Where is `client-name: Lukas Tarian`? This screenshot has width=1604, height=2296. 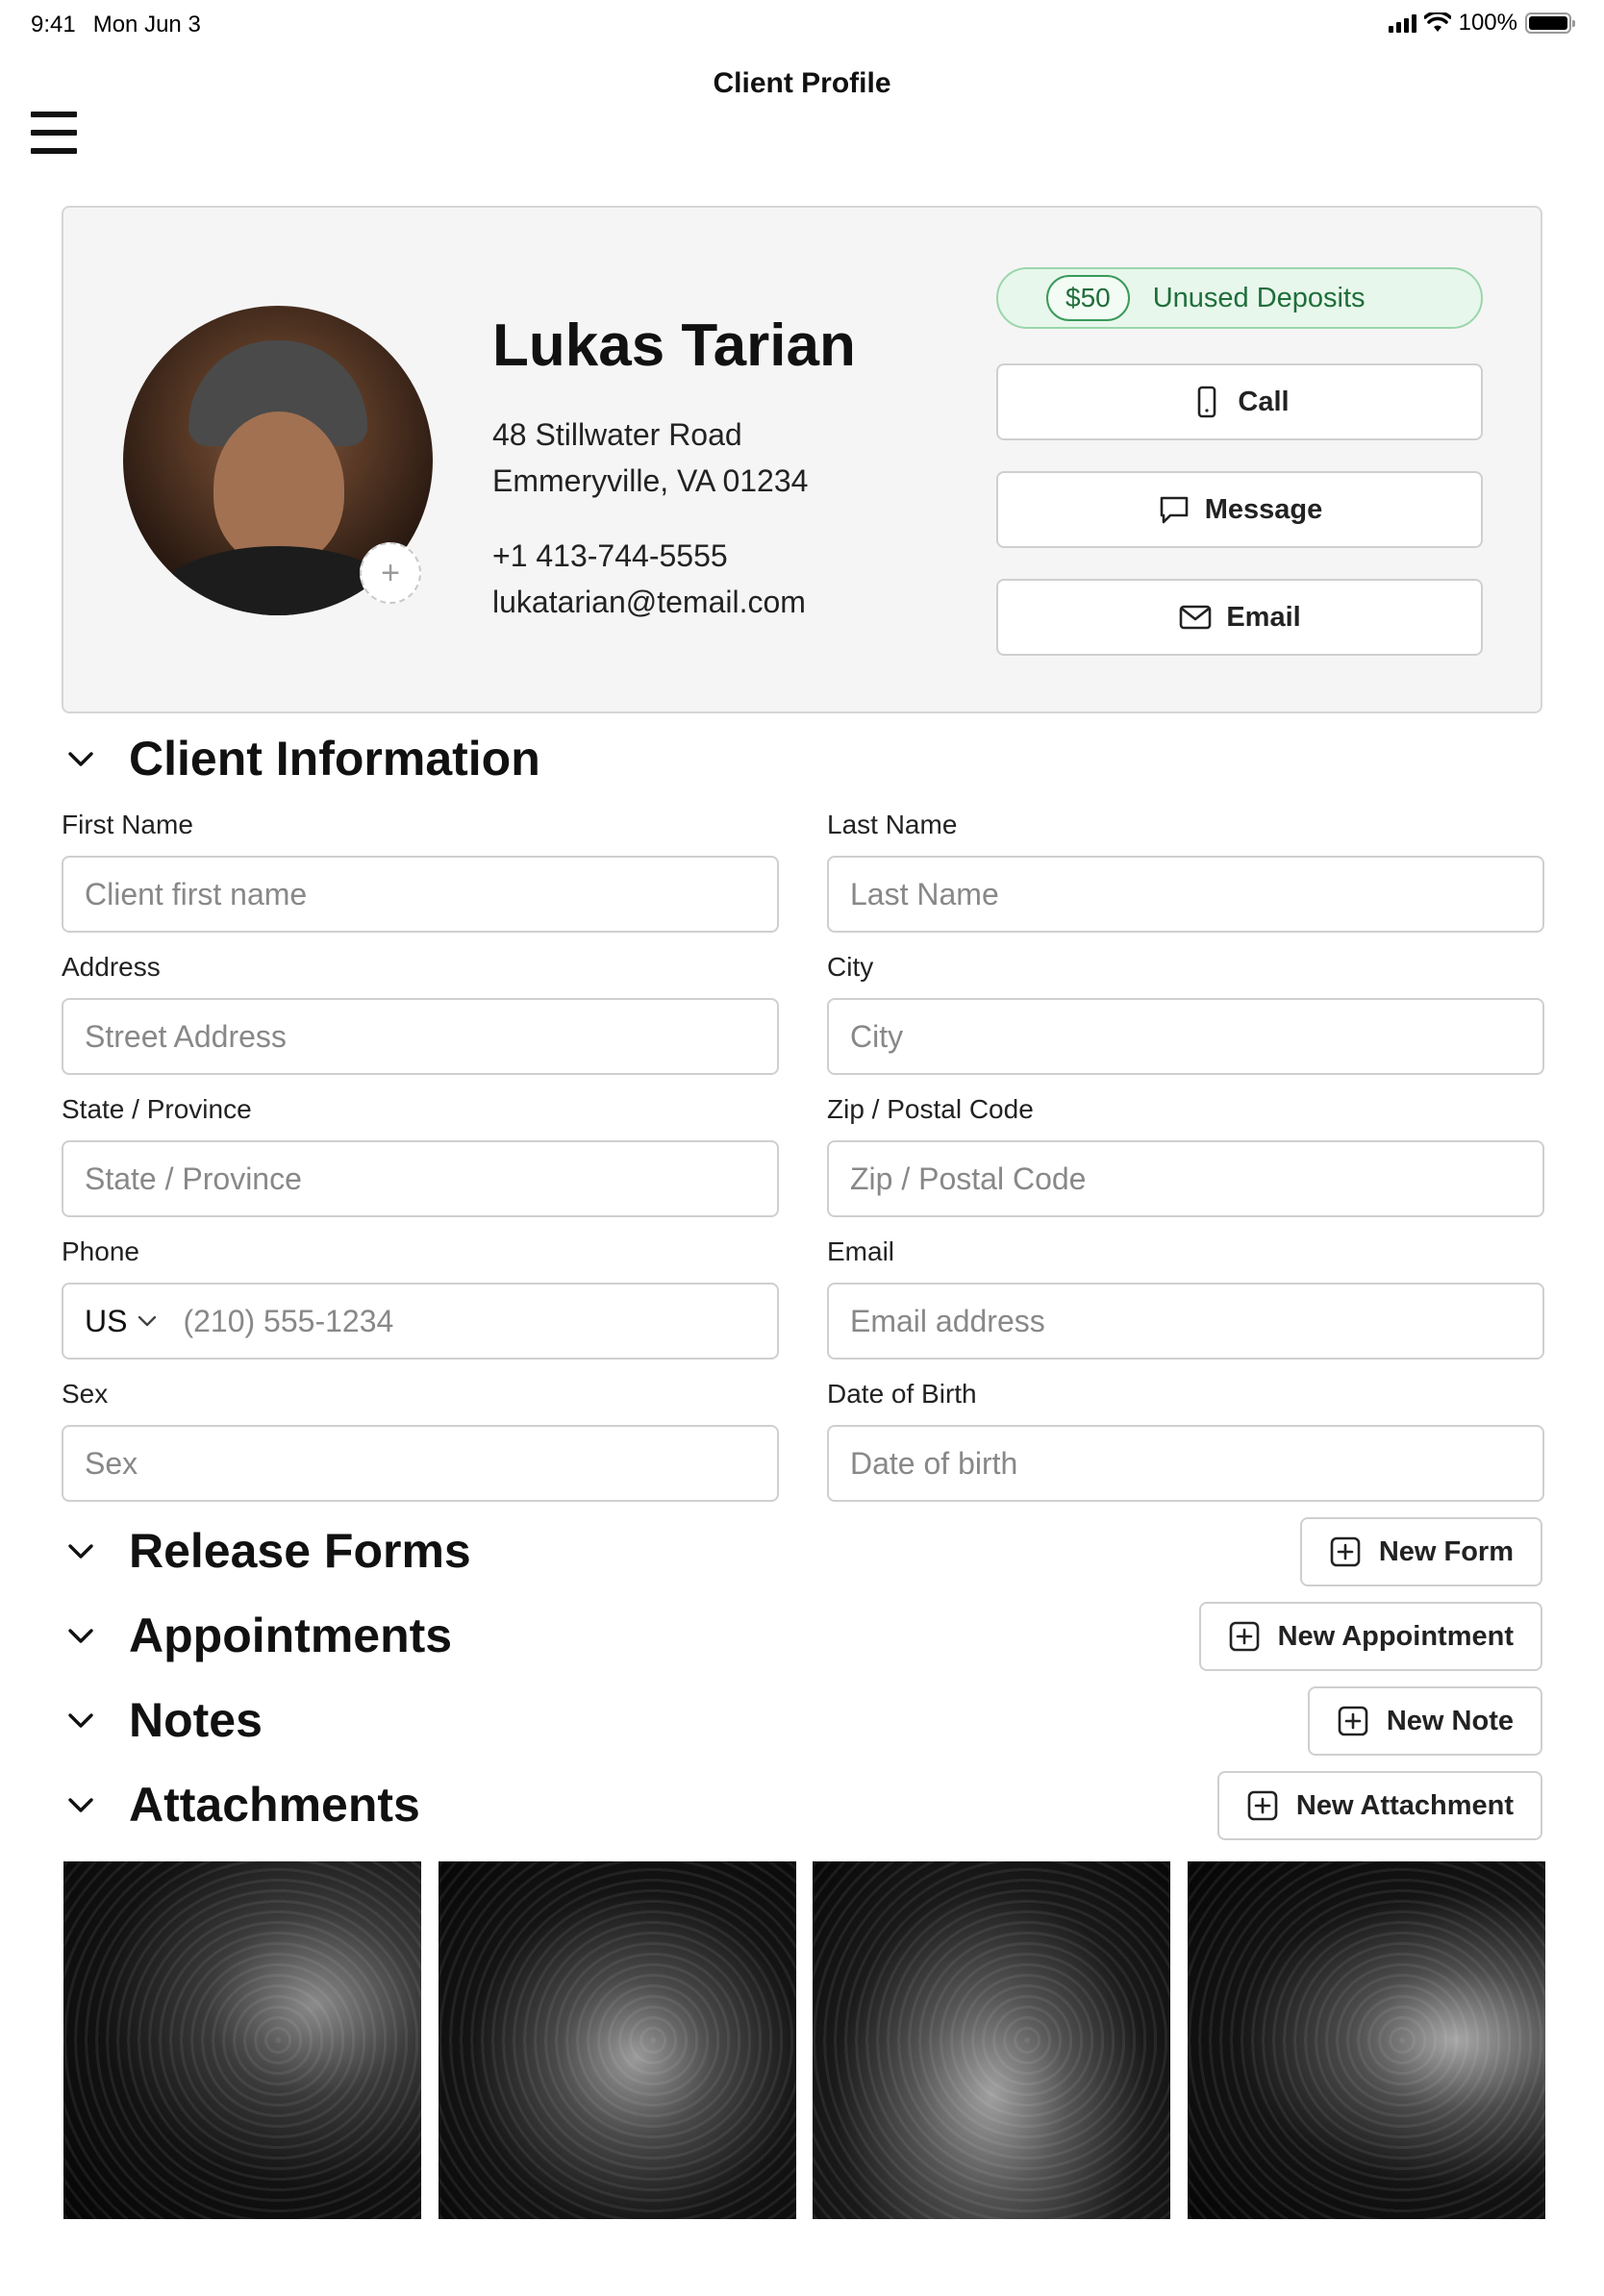 client-name: Lukas Tarian is located at coordinates (674, 345).